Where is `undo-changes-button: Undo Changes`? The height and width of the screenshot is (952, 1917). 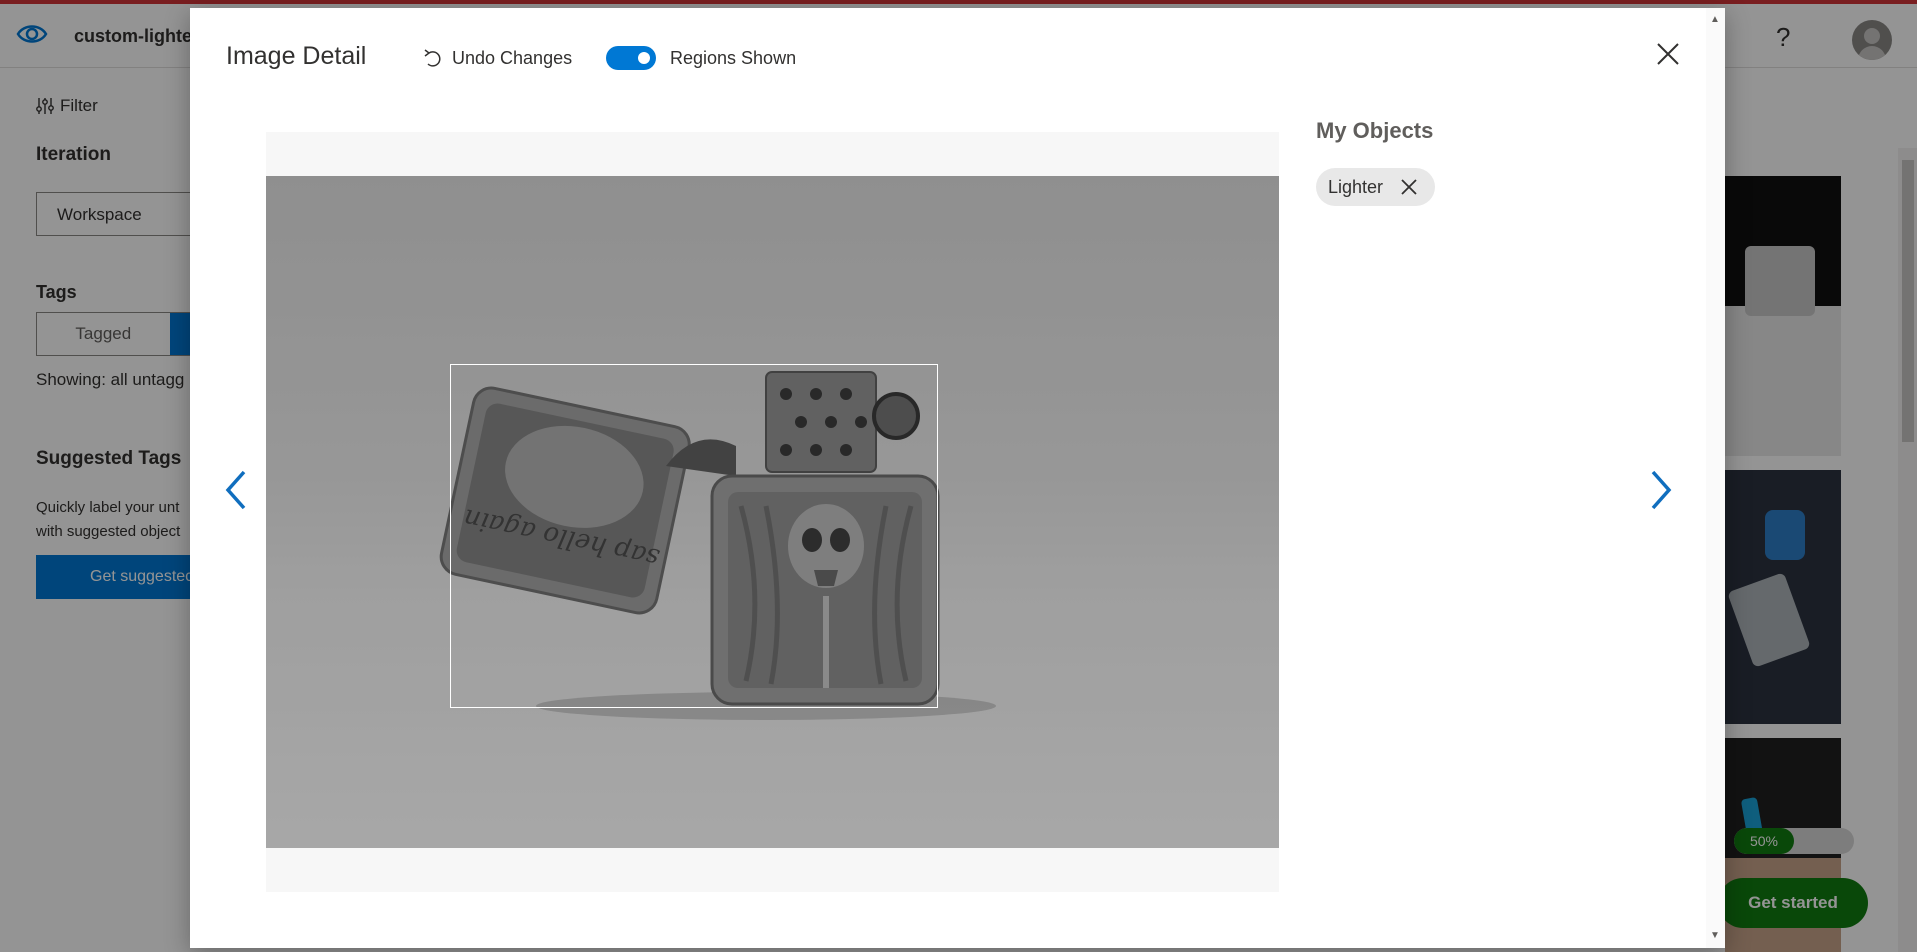
undo-changes-button: Undo Changes is located at coordinates (498, 58).